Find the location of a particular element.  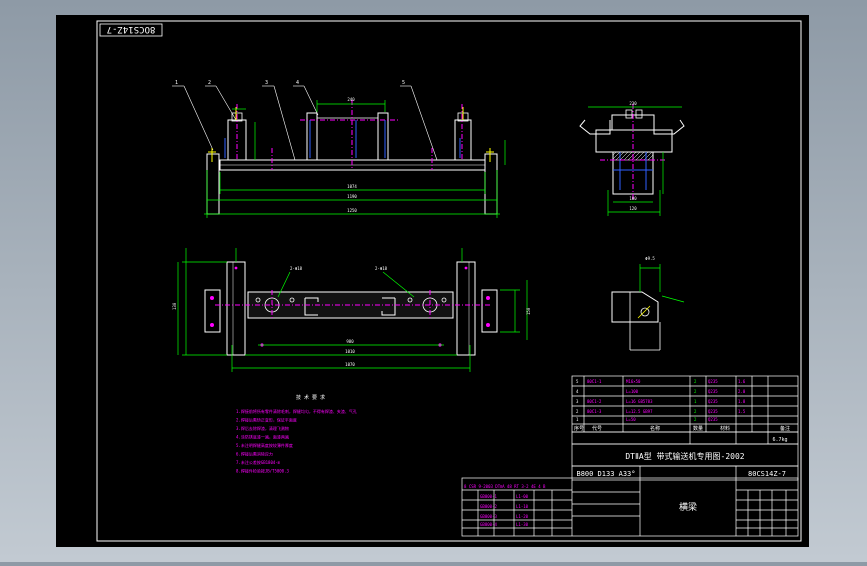

svg-text: 1070 is located at coordinates (350, 364).